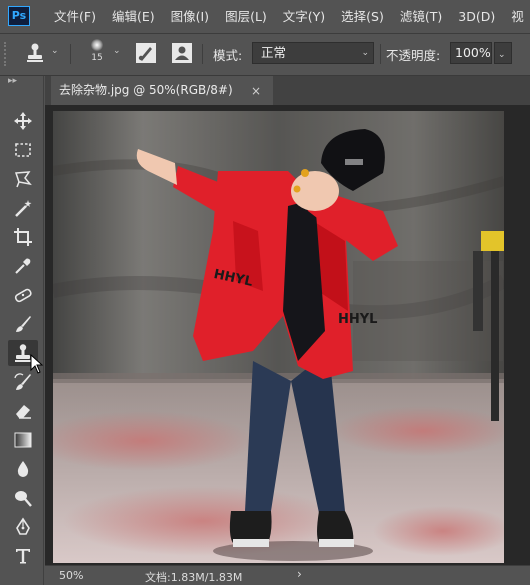  What do you see at coordinates (362, 16) in the screenshot?
I see `menu-select: 选择(S)` at bounding box center [362, 16].